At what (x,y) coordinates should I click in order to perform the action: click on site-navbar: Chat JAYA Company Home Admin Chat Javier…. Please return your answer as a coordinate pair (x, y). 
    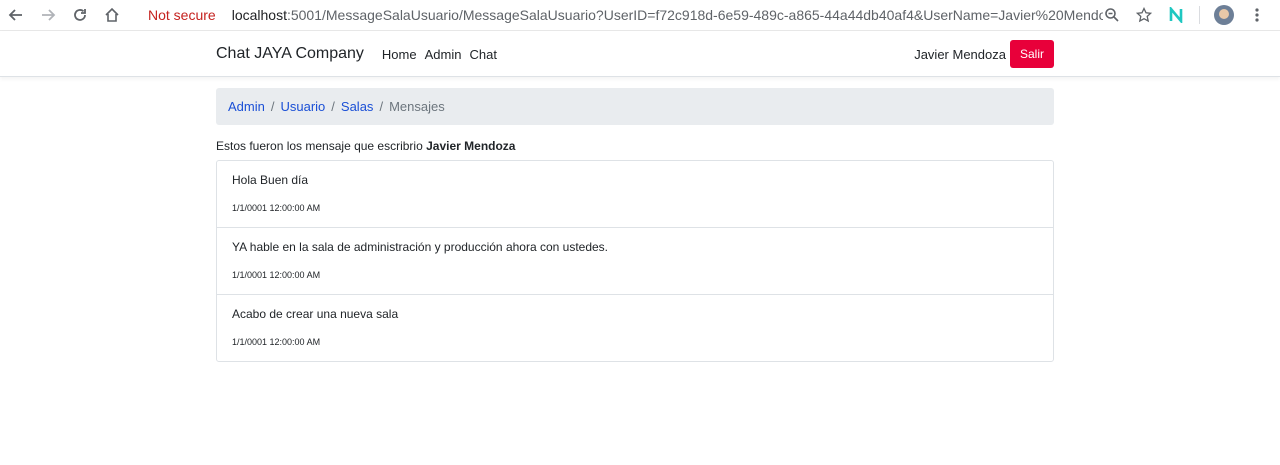
    Looking at the image, I should click on (640, 54).